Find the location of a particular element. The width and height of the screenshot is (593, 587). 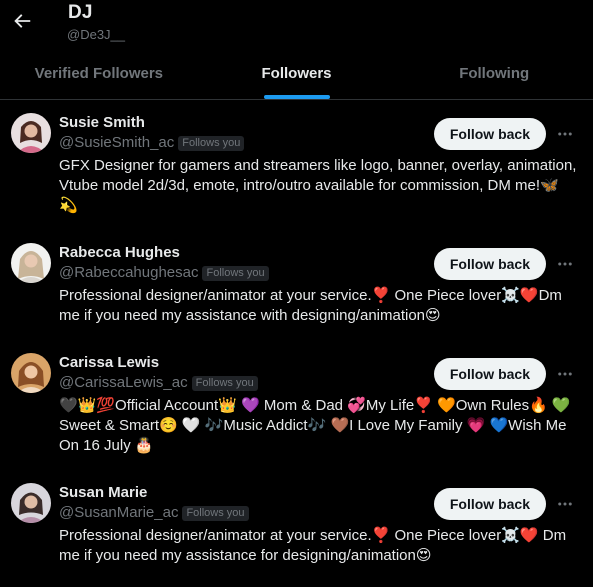

user-handle: @Rabeccahughesac is located at coordinates (128, 273).